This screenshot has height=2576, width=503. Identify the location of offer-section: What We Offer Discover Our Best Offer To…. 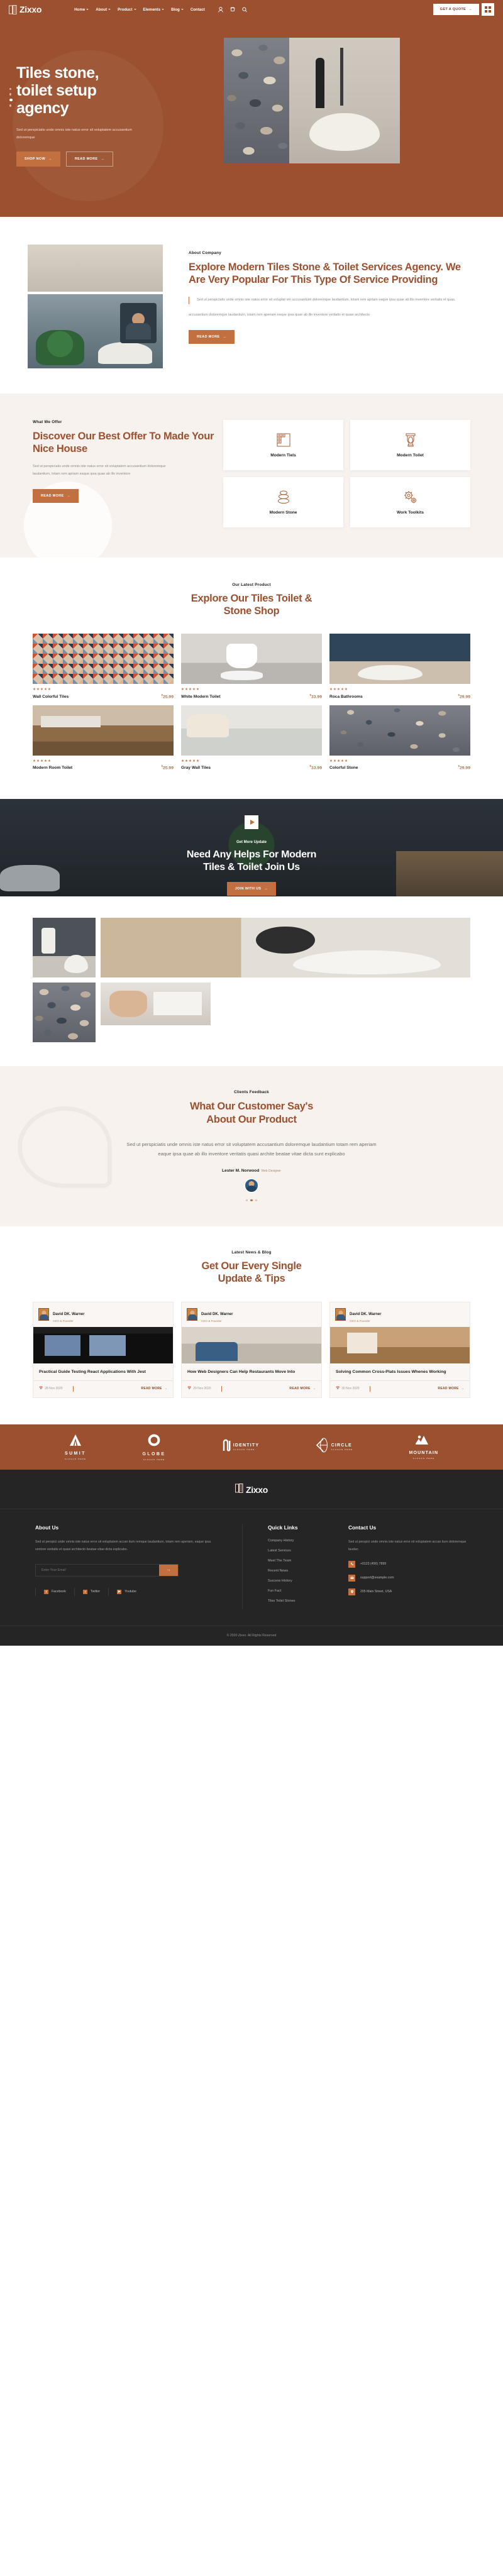
(251, 476).